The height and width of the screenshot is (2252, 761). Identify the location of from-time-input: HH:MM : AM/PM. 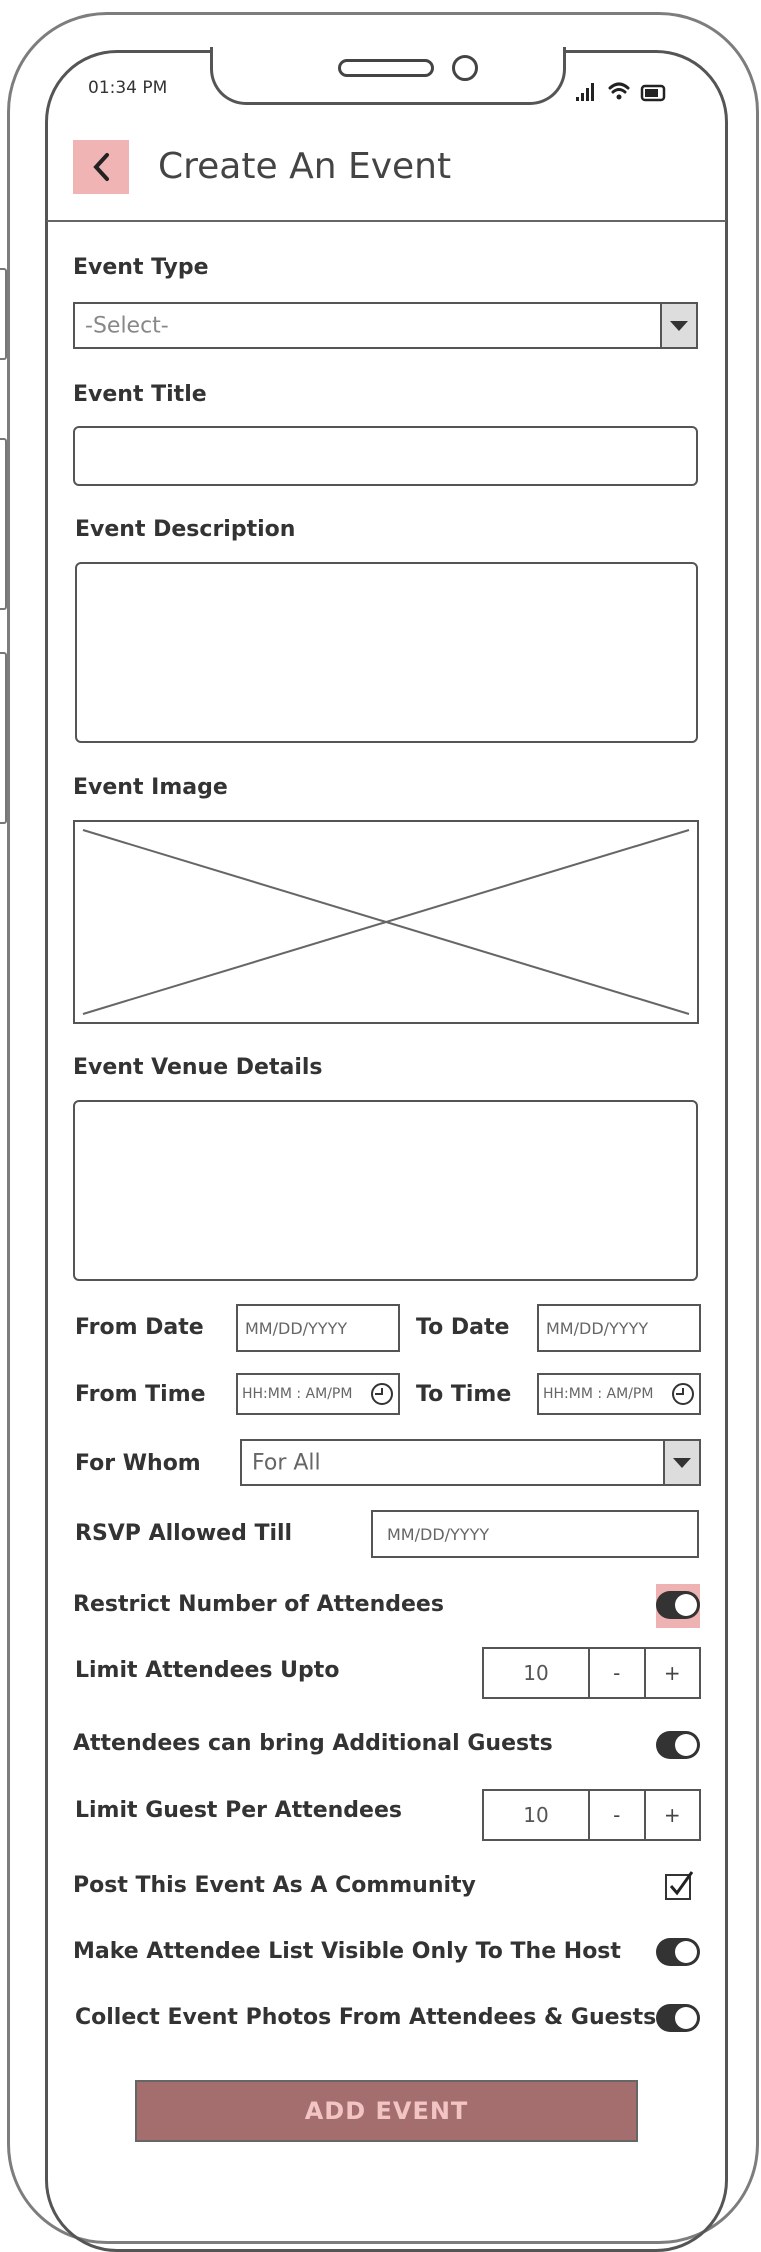
(318, 1394).